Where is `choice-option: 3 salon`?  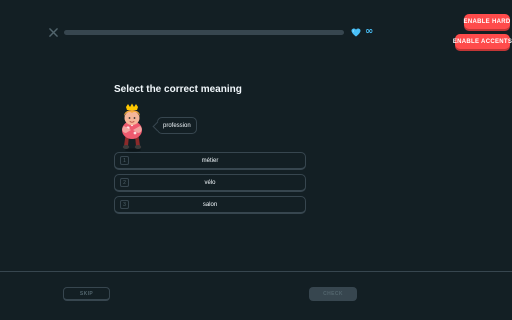
choice-option: 3 salon is located at coordinates (210, 205).